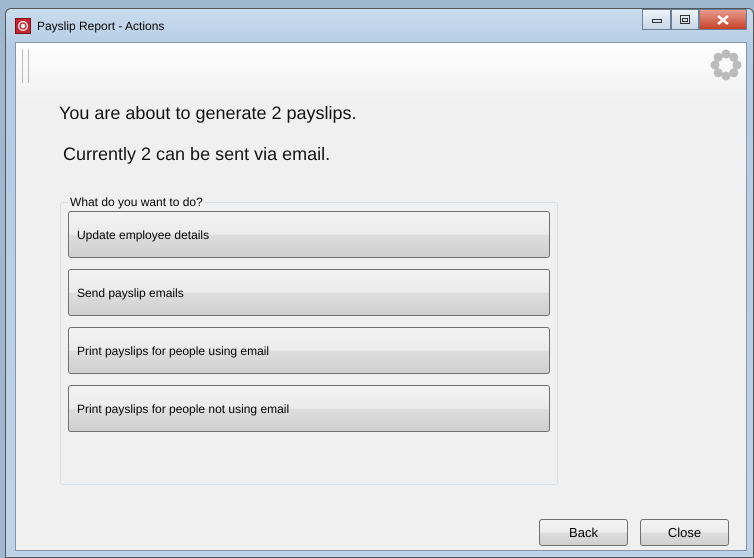  Describe the element at coordinates (100, 25) in the screenshot. I see `window-title: Payslip Report - Actions` at that location.